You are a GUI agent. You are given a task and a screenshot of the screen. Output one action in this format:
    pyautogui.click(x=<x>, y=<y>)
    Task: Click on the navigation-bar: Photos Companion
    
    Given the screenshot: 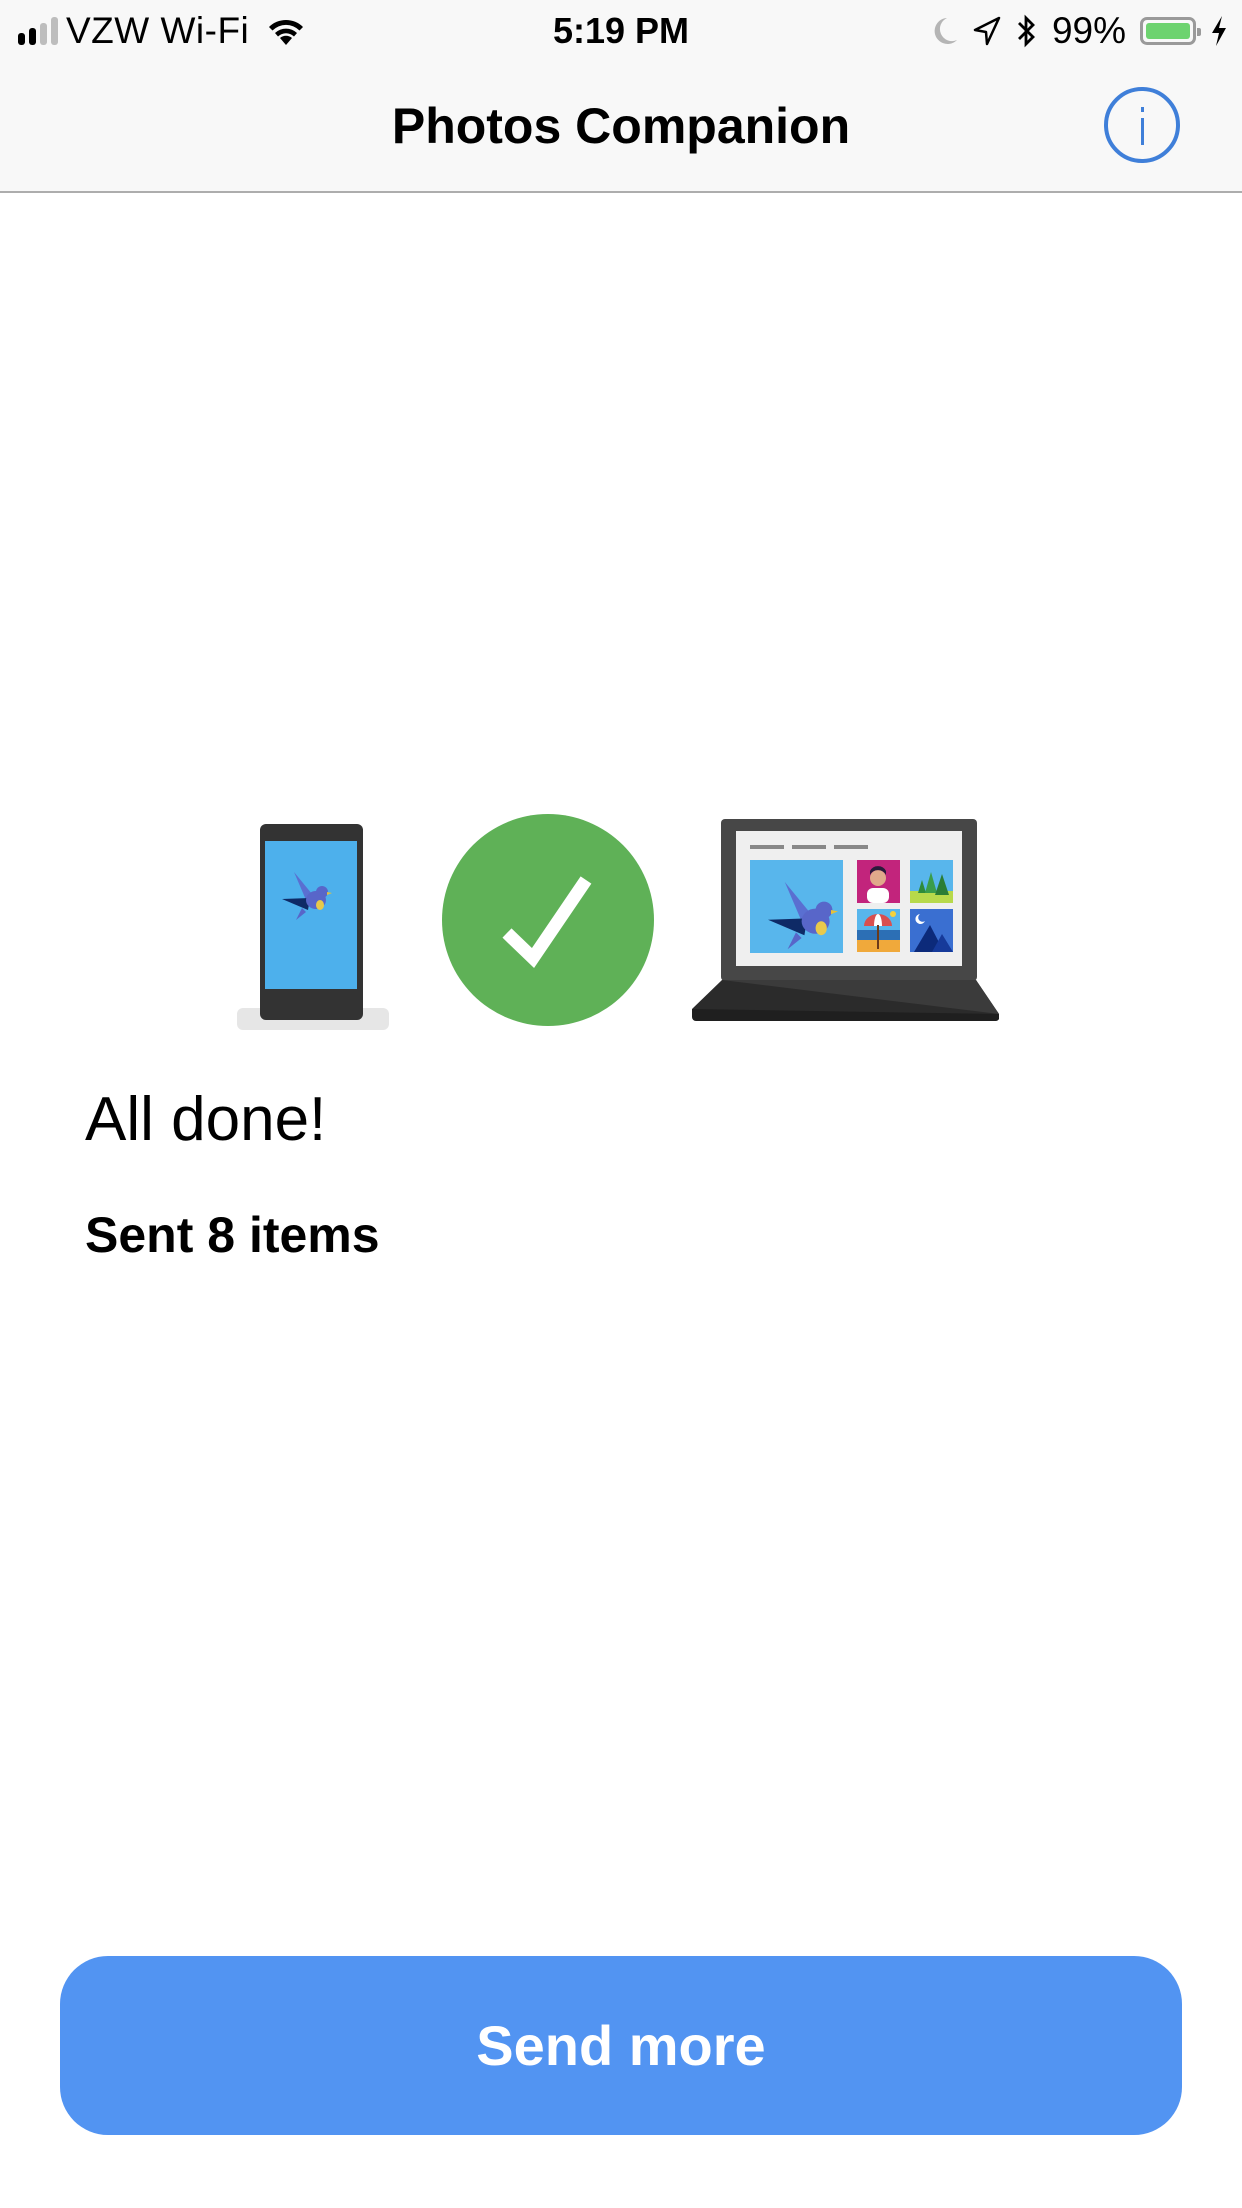 What is the action you would take?
    pyautogui.click(x=621, y=127)
    